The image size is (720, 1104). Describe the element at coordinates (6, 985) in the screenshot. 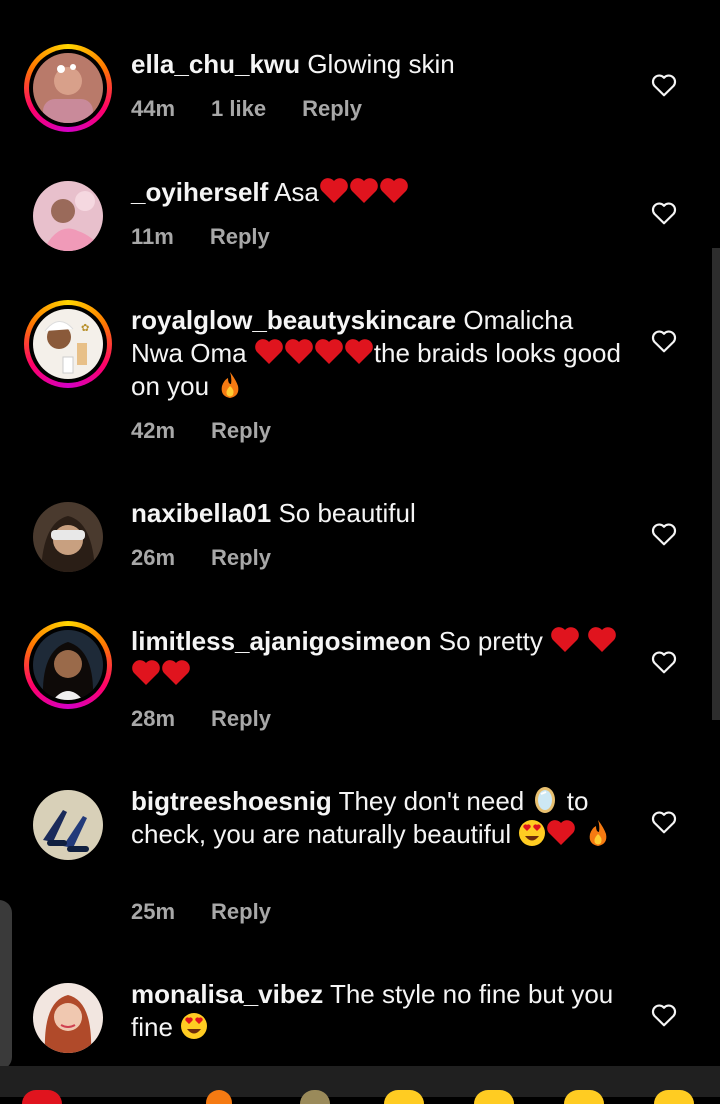

I see `edge-panel-handle` at that location.